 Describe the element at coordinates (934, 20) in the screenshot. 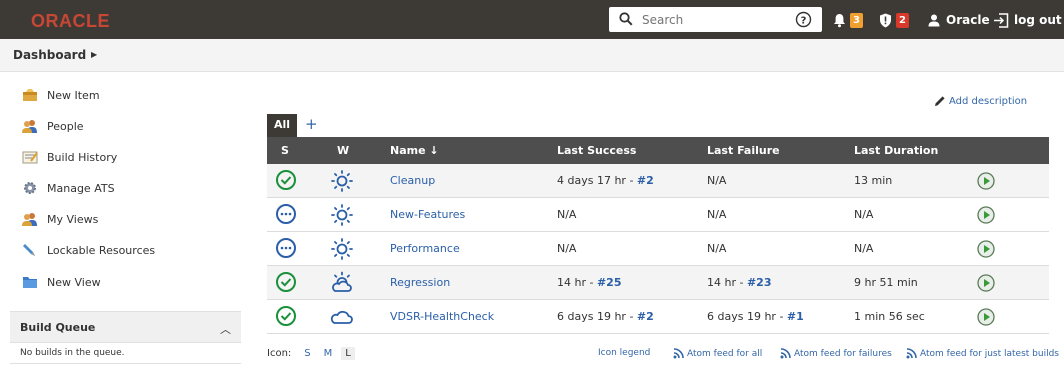

I see `user-icon` at that location.